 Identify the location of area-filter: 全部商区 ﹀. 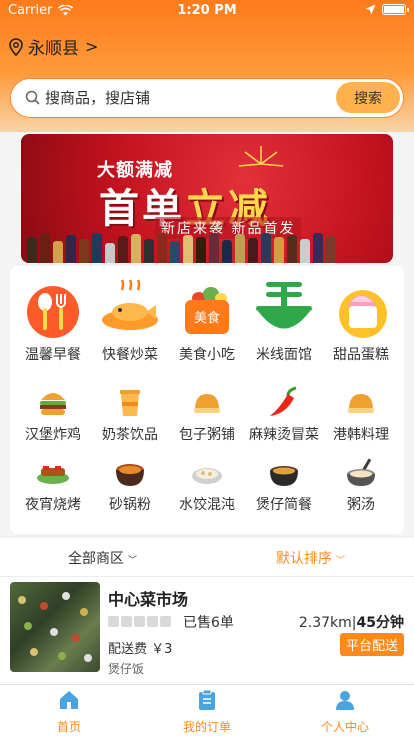
(102, 558).